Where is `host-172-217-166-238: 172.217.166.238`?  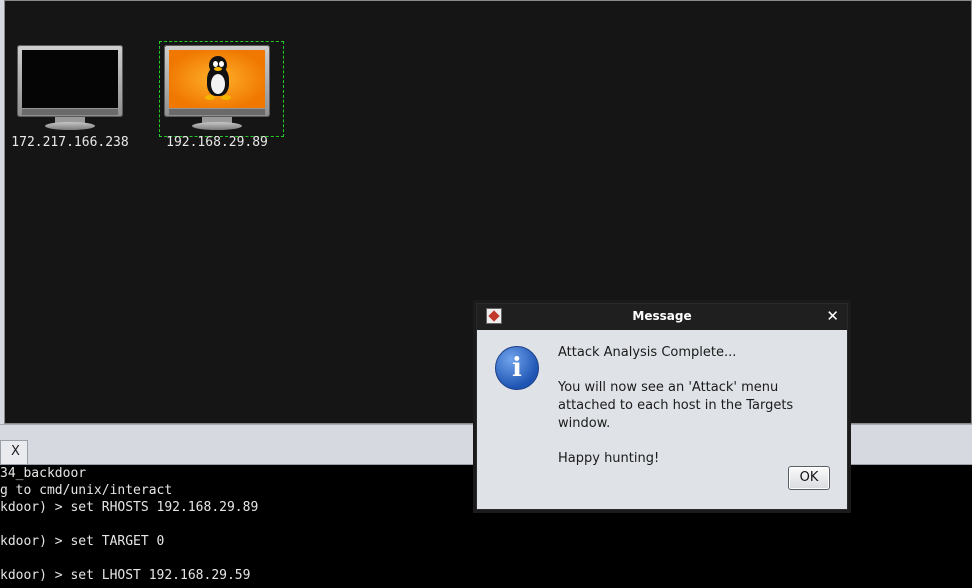
host-172-217-166-238: 172.217.166.238 is located at coordinates (70, 97).